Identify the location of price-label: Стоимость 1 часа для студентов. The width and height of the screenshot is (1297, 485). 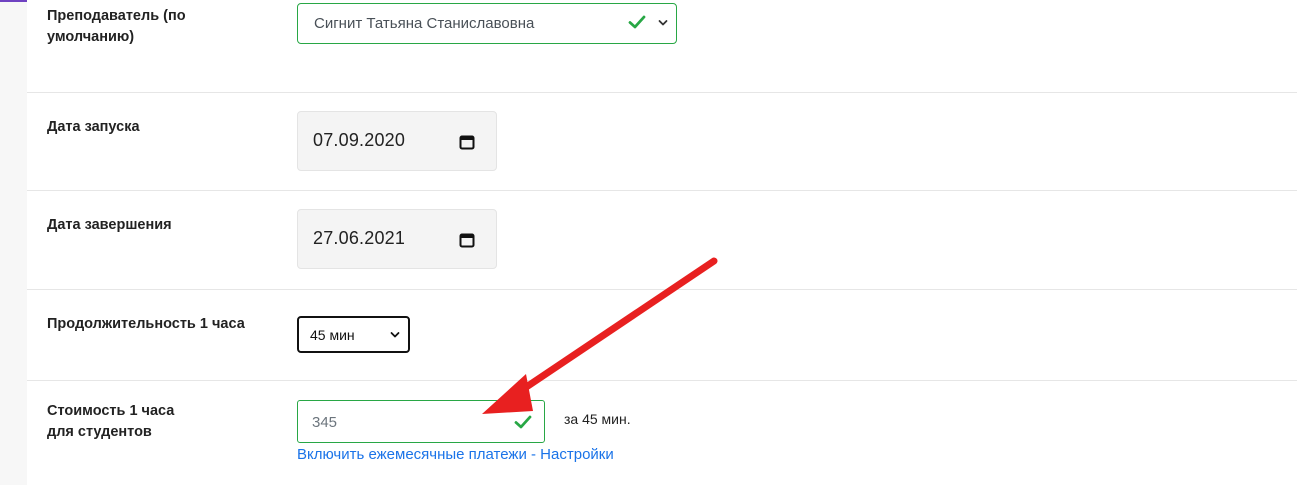
(147, 422).